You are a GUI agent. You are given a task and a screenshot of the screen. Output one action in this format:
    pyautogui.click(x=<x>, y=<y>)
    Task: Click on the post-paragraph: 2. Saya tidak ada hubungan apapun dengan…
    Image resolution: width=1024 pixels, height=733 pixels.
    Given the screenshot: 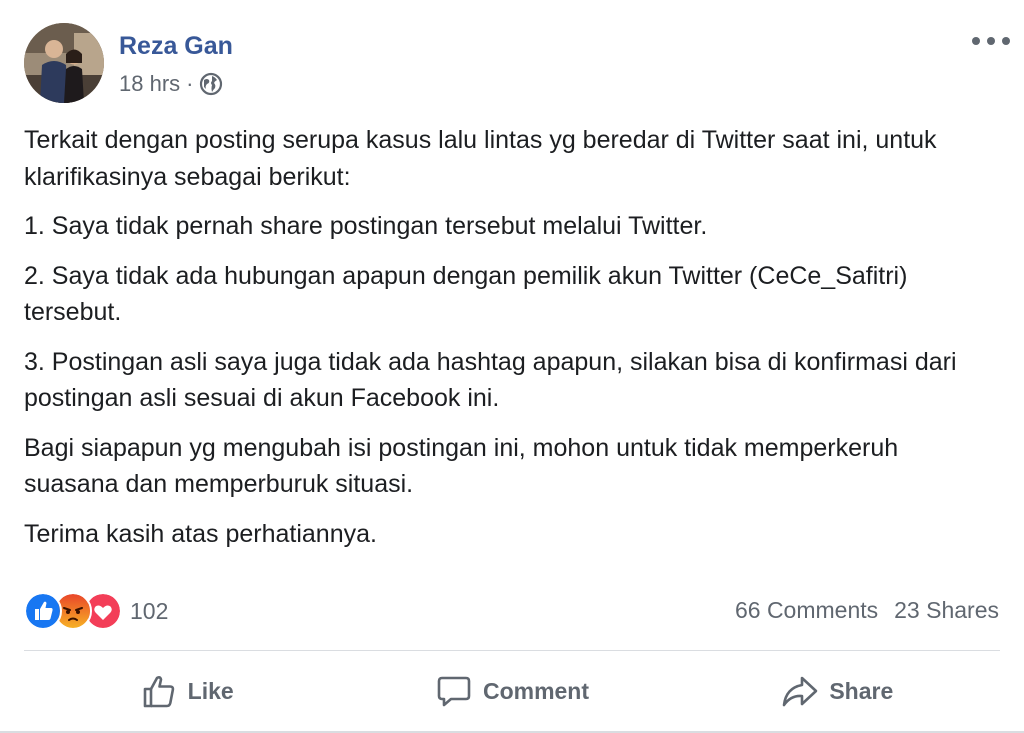 What is the action you would take?
    pyautogui.click(x=466, y=294)
    